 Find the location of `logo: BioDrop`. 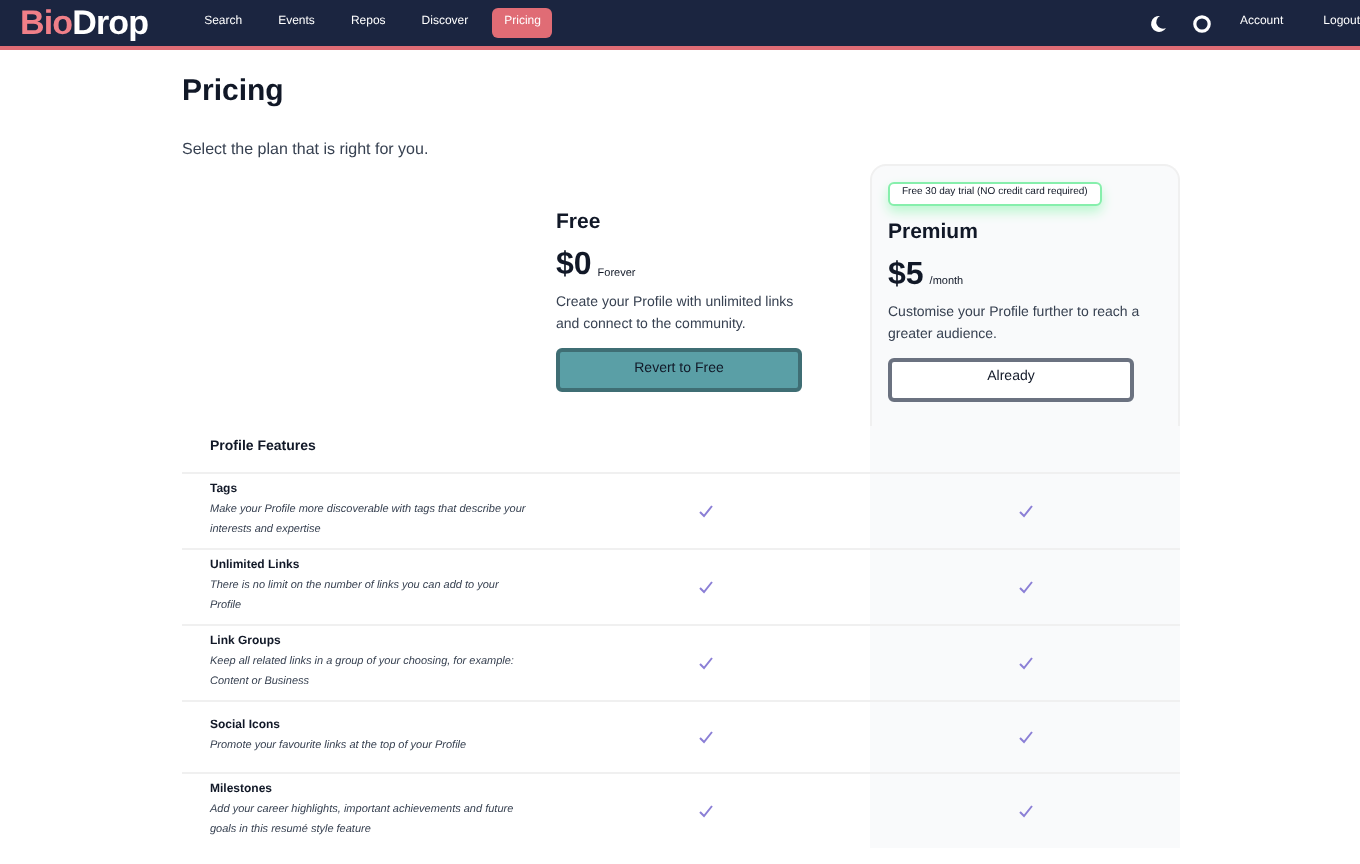

logo: BioDrop is located at coordinates (84, 23).